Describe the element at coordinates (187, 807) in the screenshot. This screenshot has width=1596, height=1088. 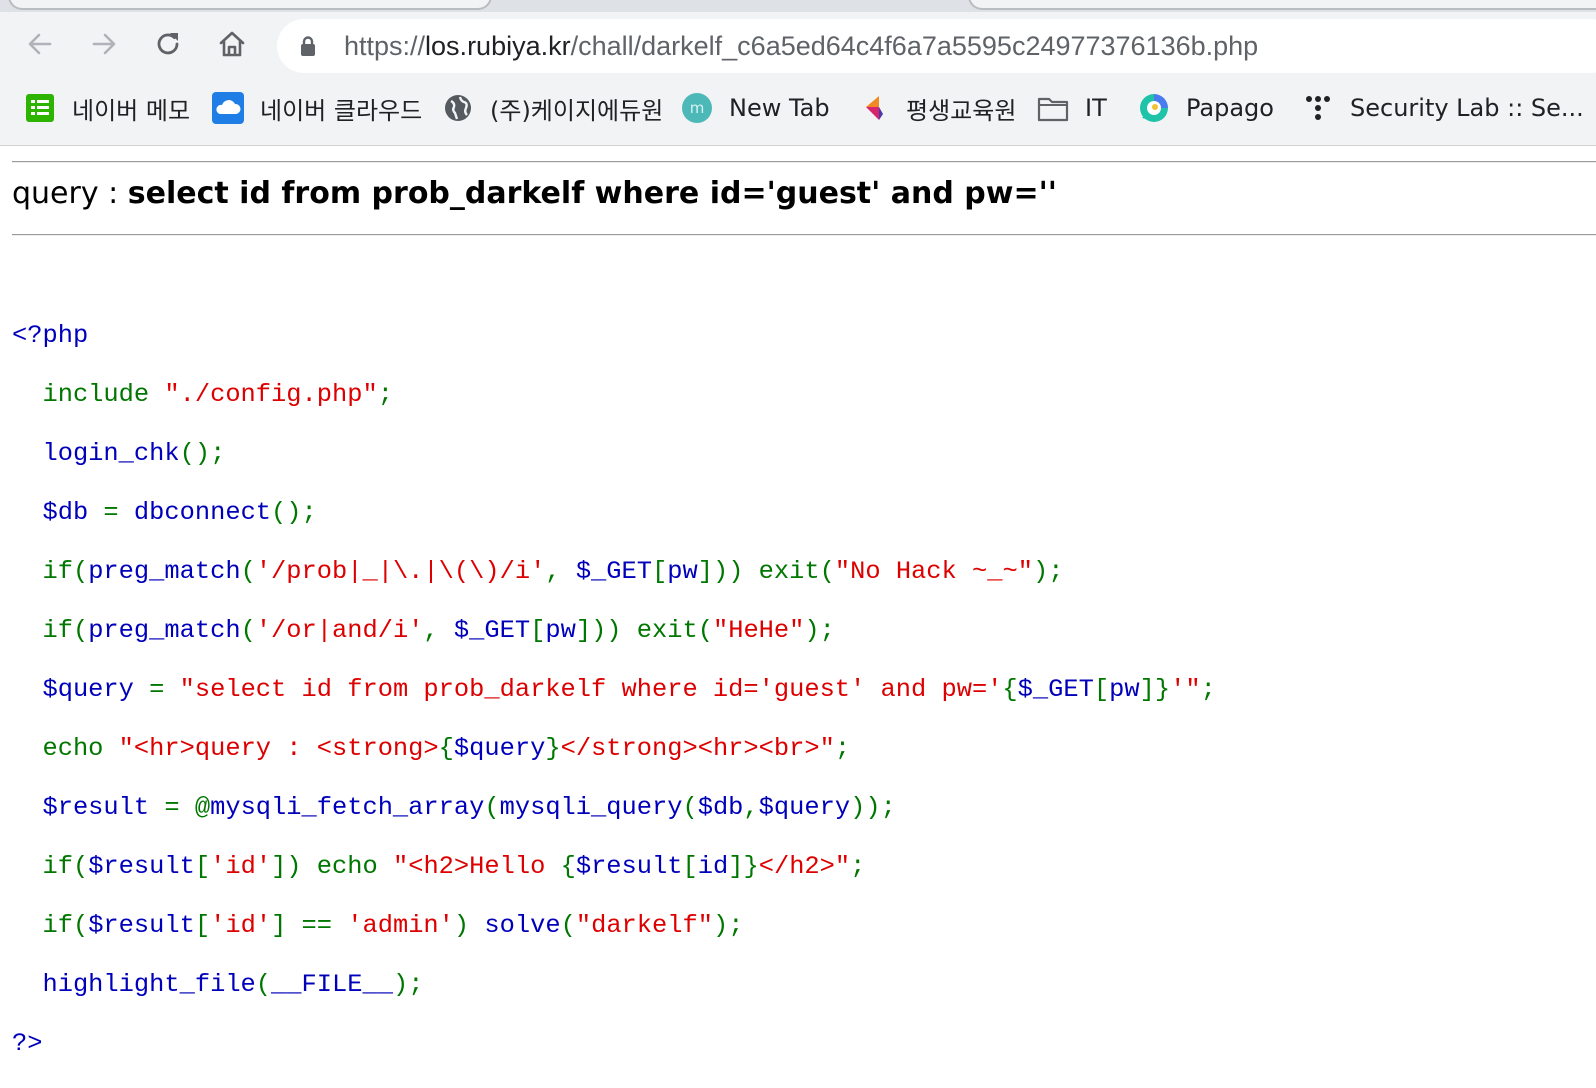
I see `code-token: = @` at that location.